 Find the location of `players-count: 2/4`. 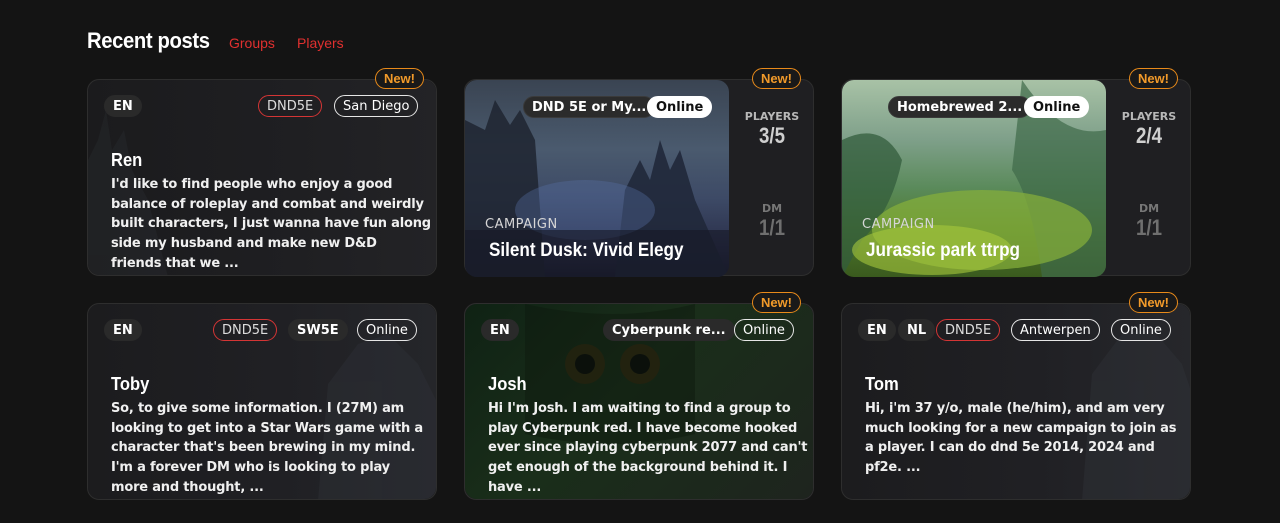

players-count: 2/4 is located at coordinates (1149, 135).